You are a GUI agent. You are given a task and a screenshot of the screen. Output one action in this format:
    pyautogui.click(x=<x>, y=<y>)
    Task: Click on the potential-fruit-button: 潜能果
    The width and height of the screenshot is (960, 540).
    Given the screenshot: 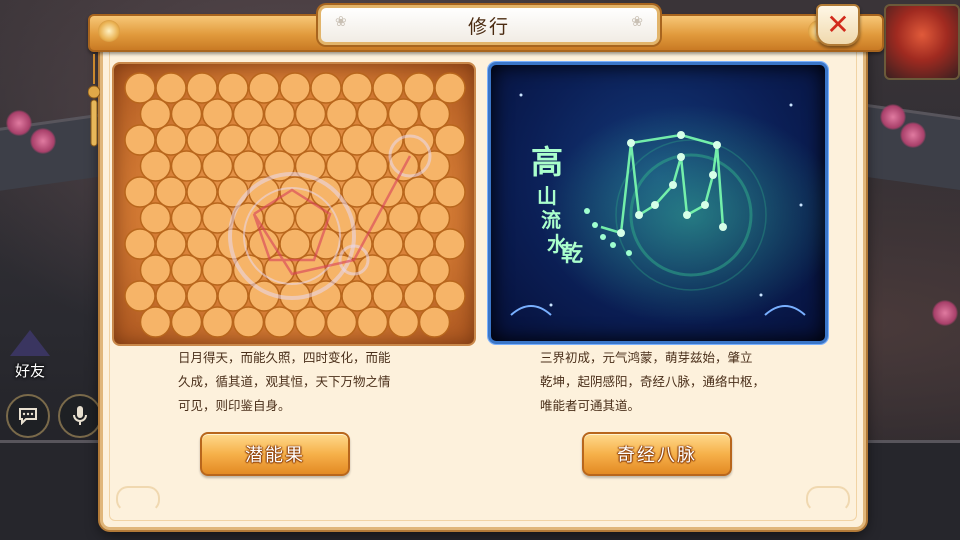 What is the action you would take?
    pyautogui.click(x=275, y=454)
    